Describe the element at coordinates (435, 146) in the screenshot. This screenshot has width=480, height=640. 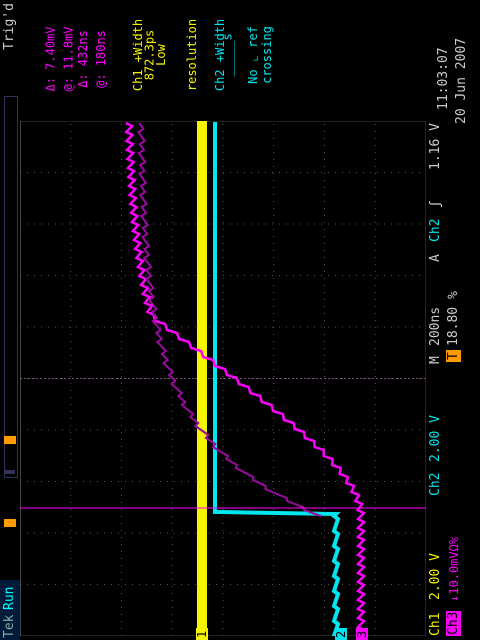
I see `trigger-level: 1.16 V` at that location.